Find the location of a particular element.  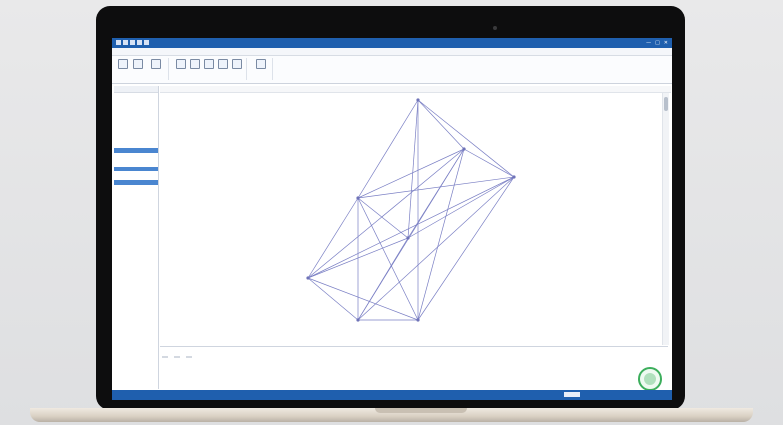

output-tabs is located at coordinates (177, 357).